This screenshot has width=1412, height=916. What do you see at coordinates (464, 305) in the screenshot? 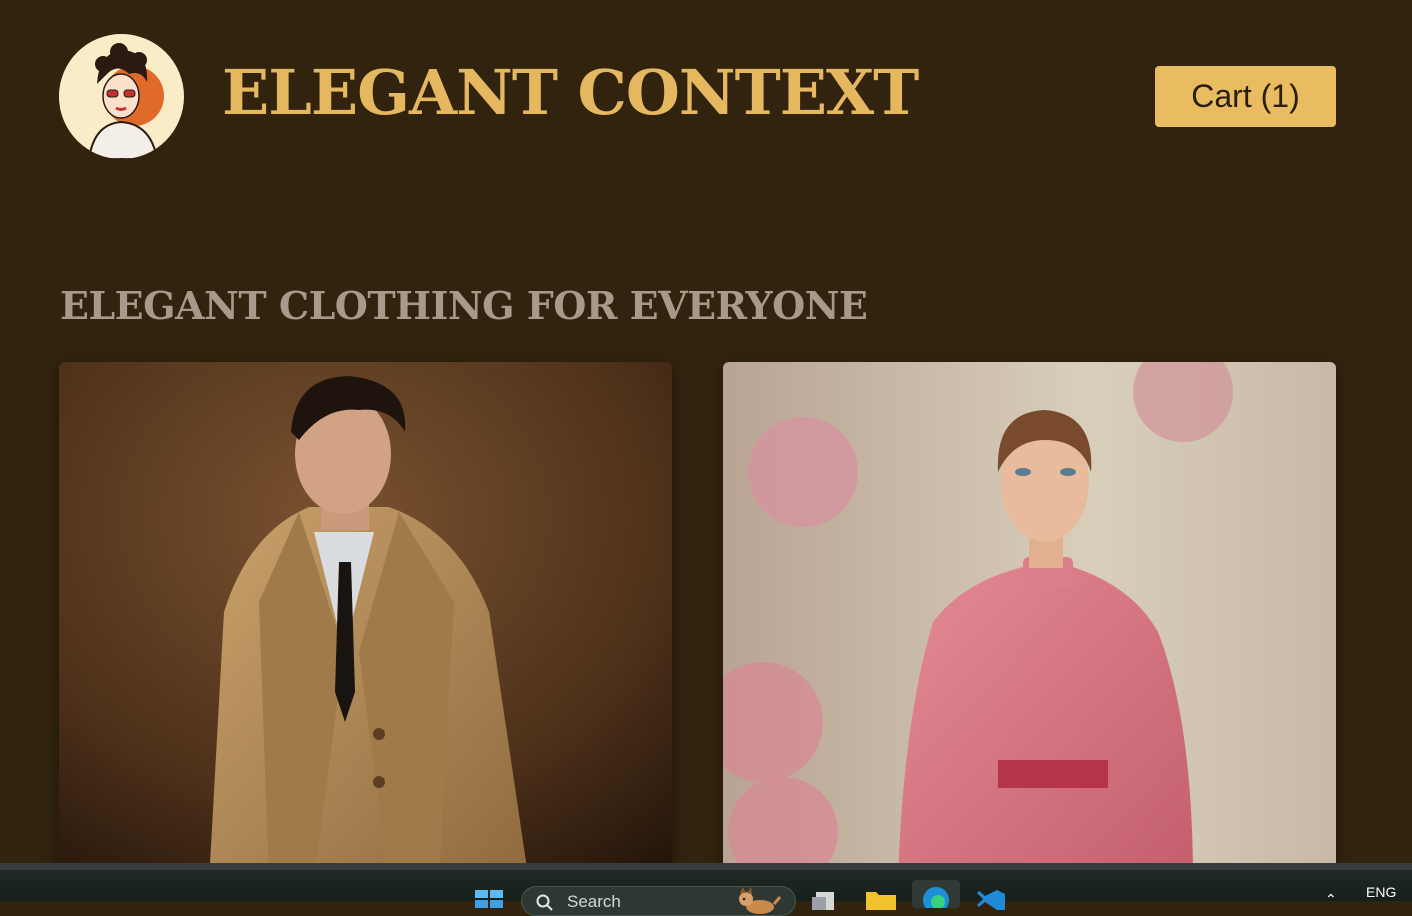
I see `section-title: ELEGANT CLOTHING FOR EVERYONE` at bounding box center [464, 305].